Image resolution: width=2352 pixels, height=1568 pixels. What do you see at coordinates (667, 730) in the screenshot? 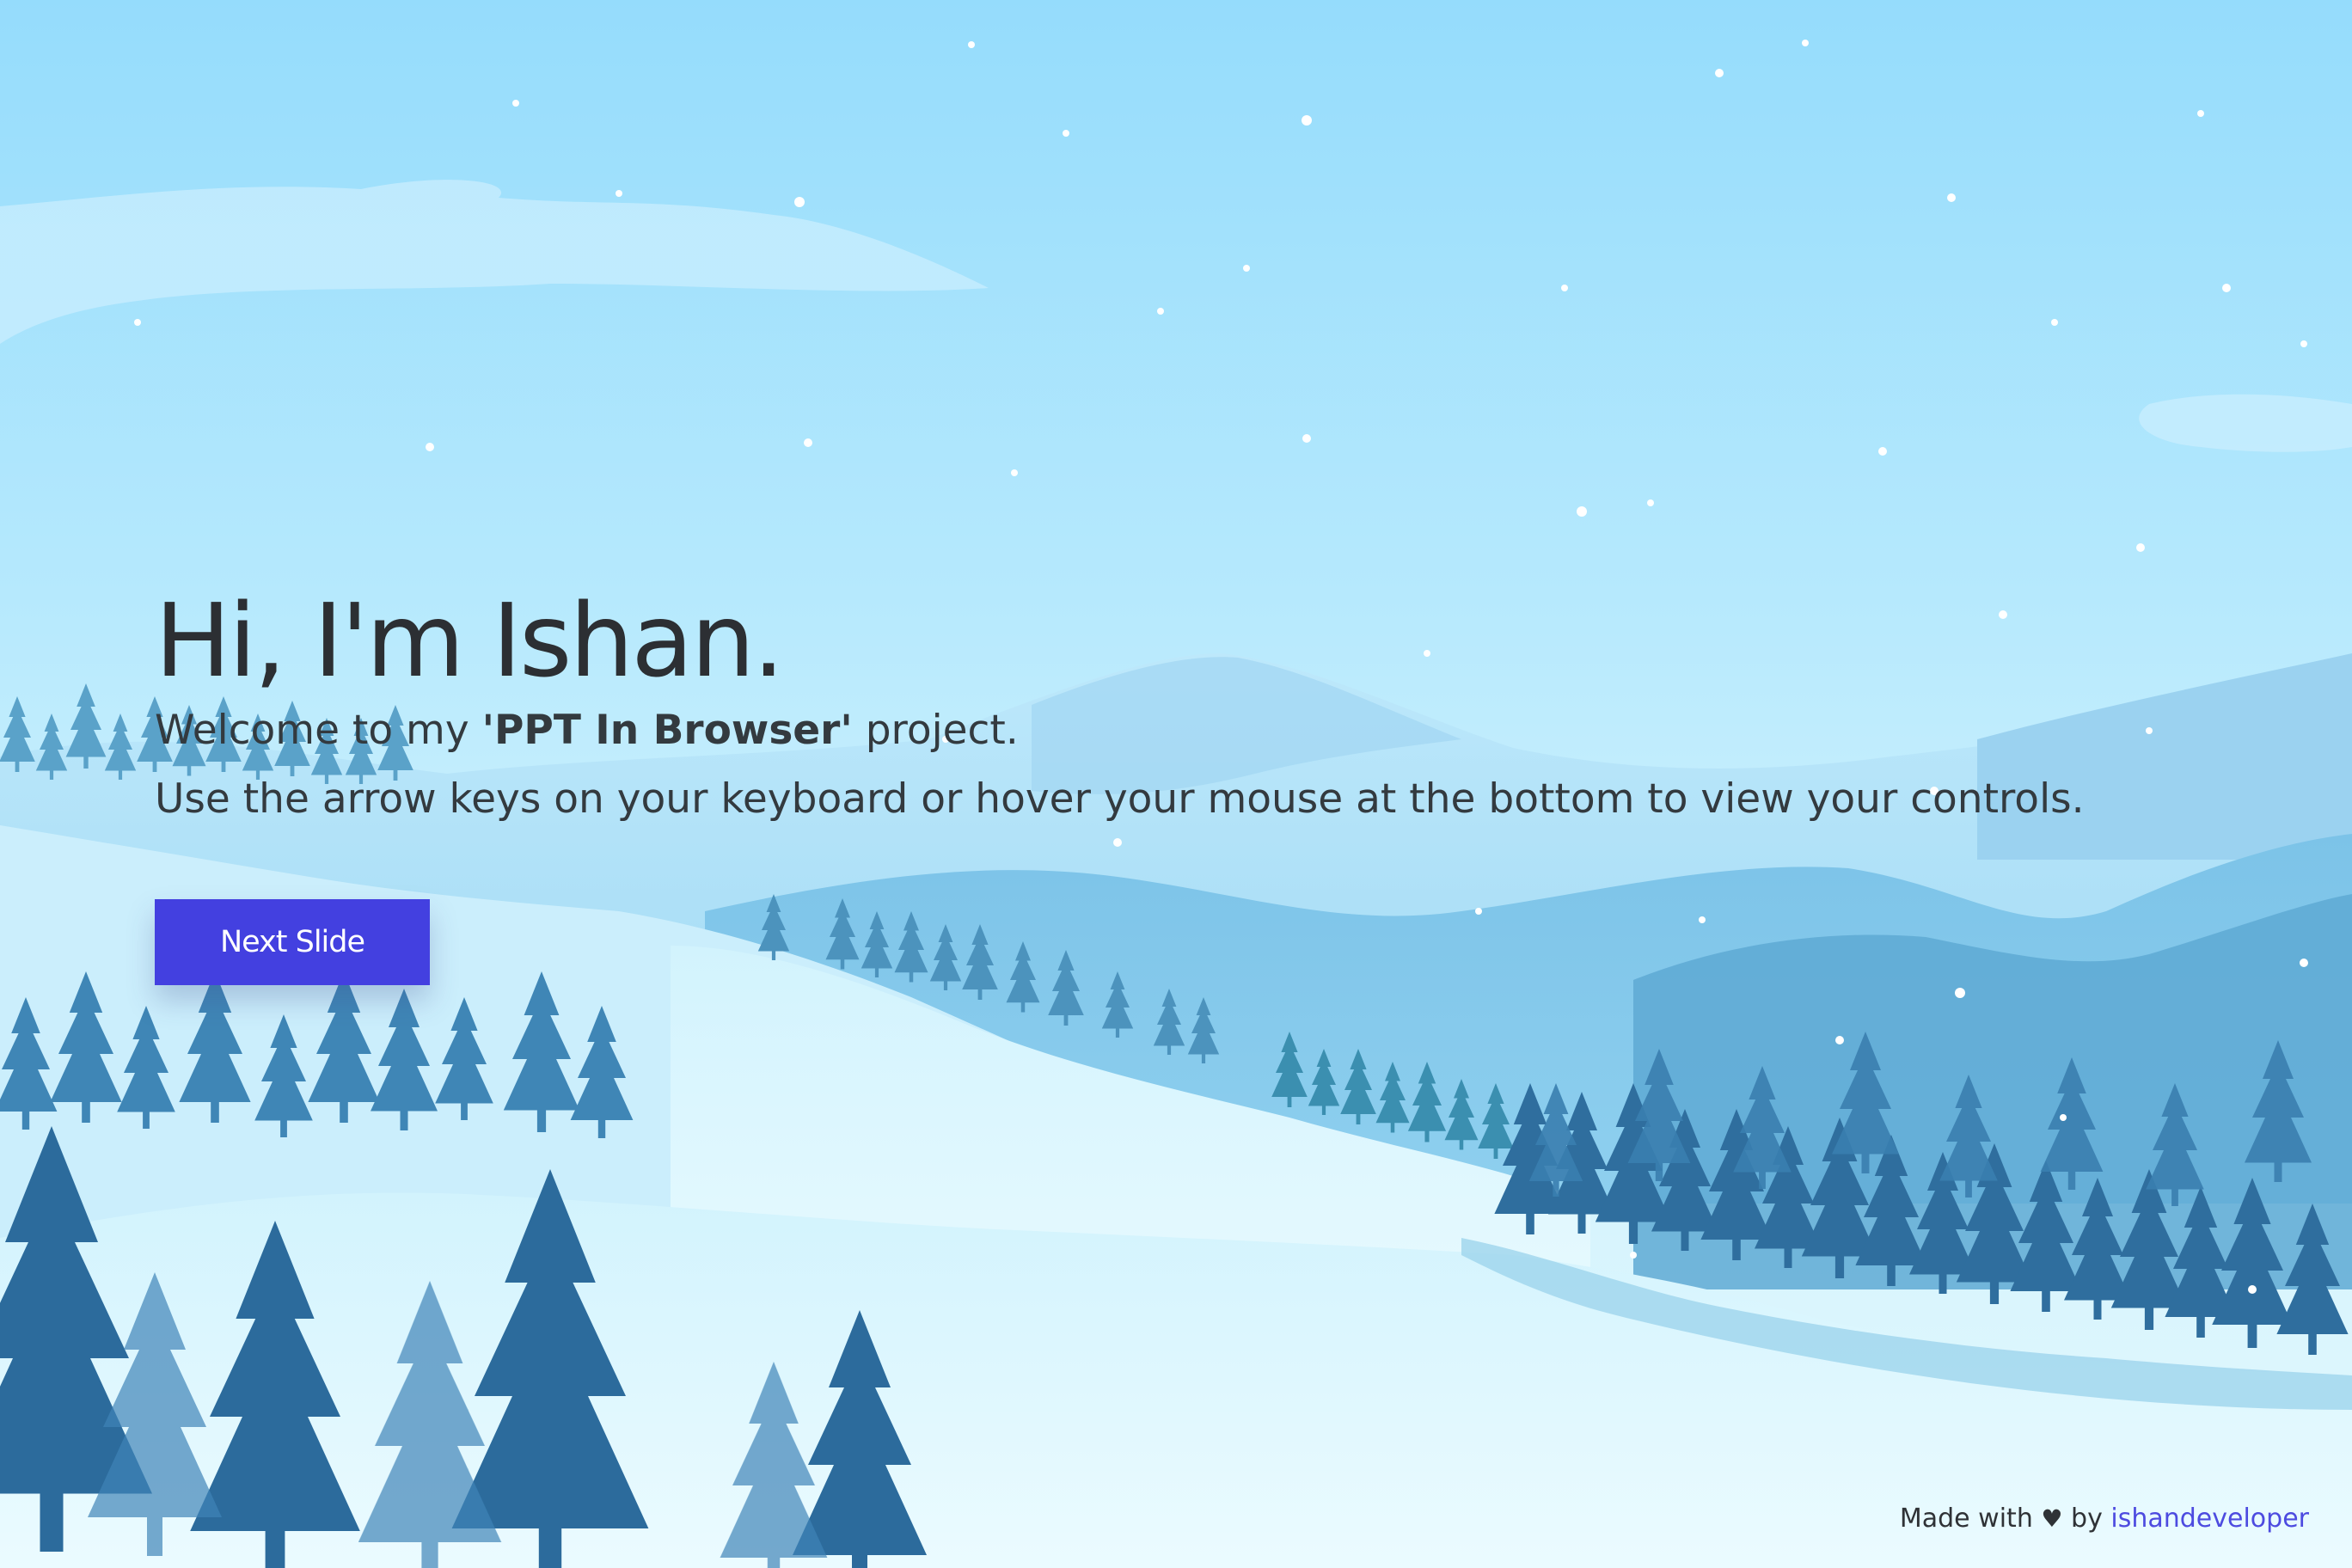
I see `project-name: 'PPT In Browser'` at bounding box center [667, 730].